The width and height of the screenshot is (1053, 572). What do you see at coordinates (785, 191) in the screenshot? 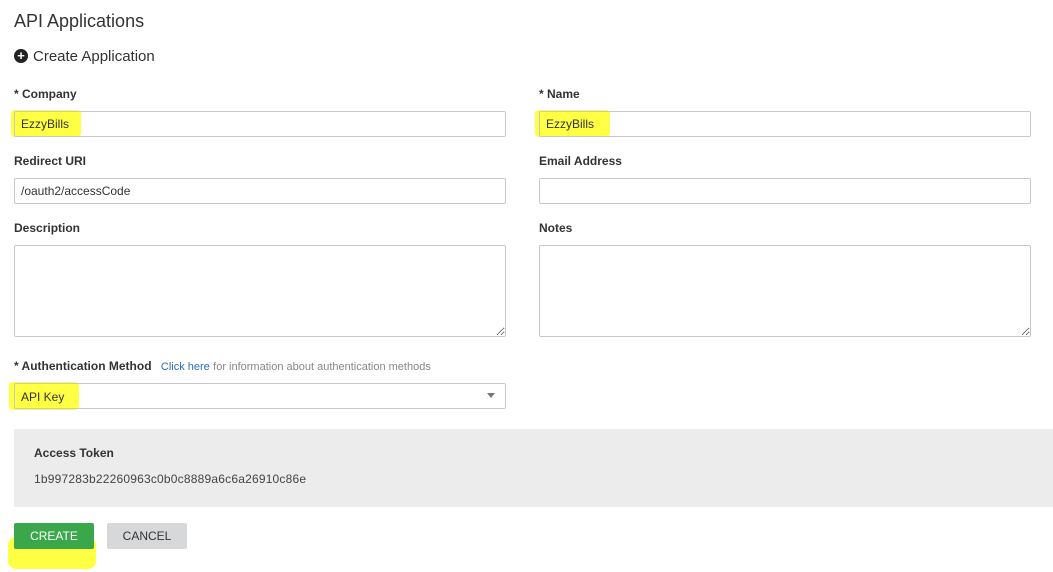
I see `email-input` at bounding box center [785, 191].